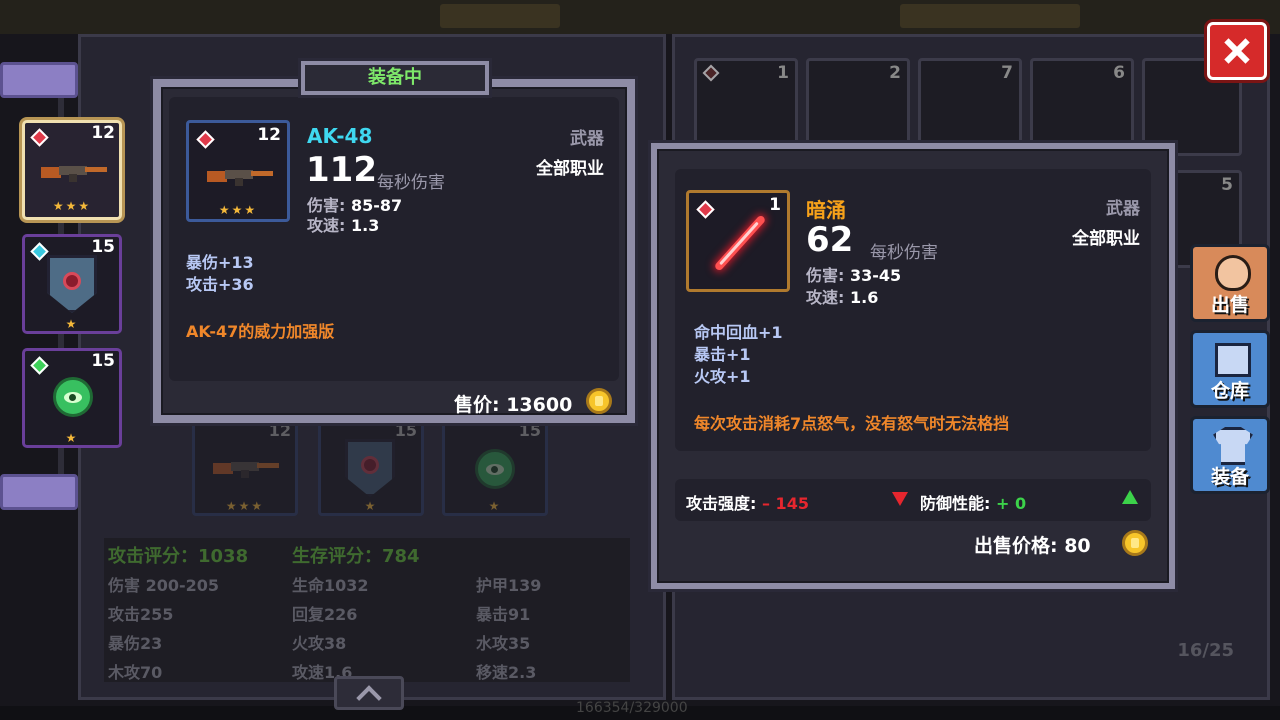  I want to click on stat: 回复226, so click(325, 614).